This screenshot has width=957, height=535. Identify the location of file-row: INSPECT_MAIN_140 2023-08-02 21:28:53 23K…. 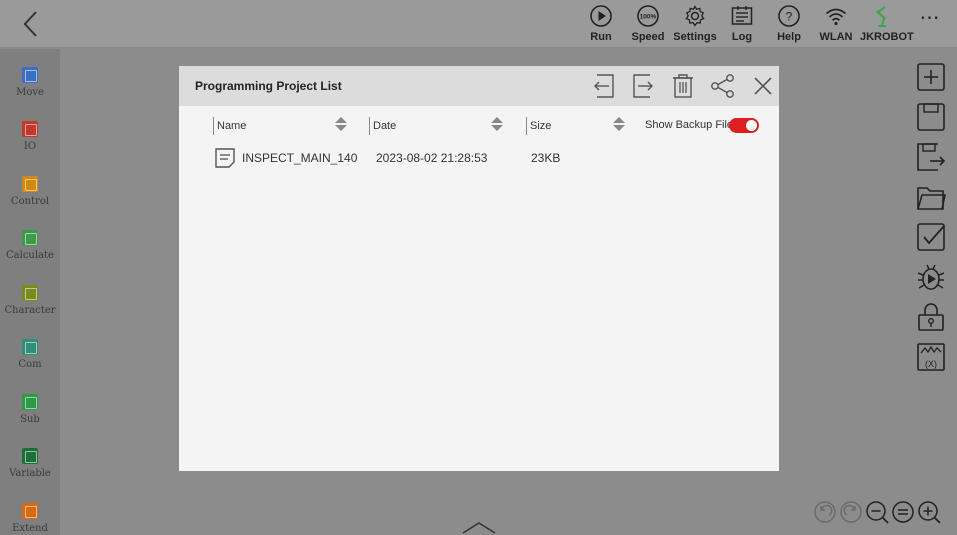
(479, 158).